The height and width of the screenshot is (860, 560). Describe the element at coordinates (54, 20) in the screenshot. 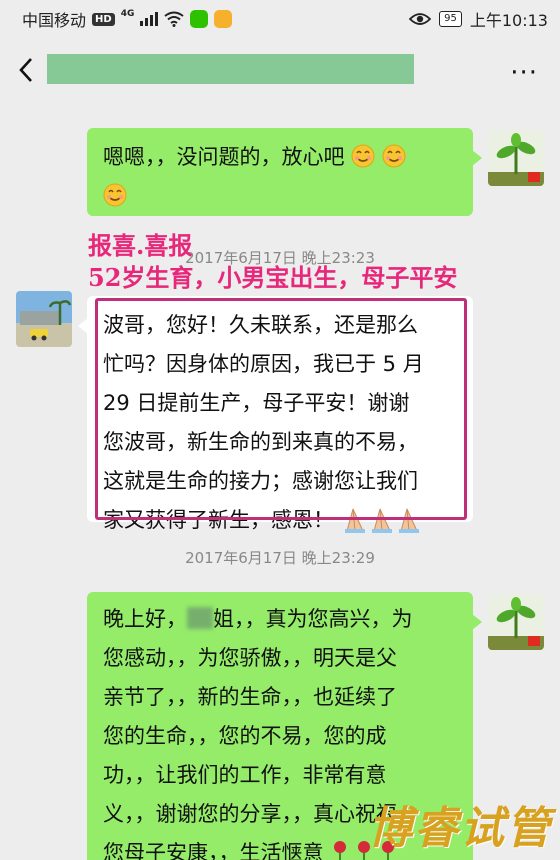

I see `carrier-label: 中国移动` at that location.